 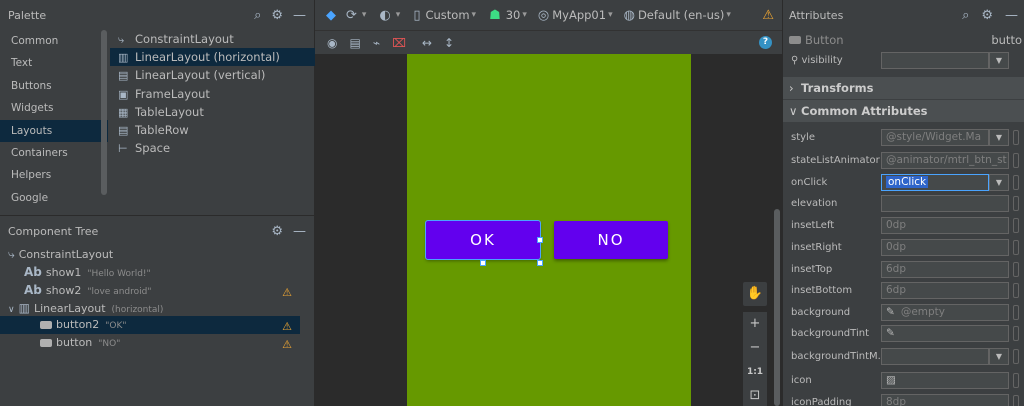 I want to click on zoom-in-icon: +, so click(x=755, y=324).